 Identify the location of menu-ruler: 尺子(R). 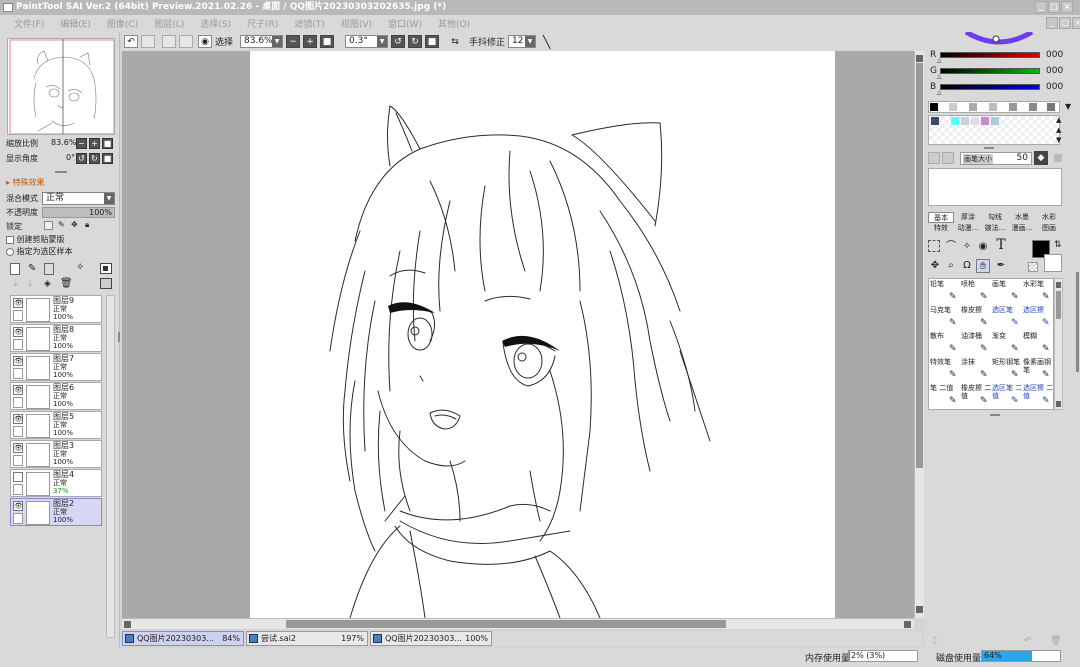
(262, 23).